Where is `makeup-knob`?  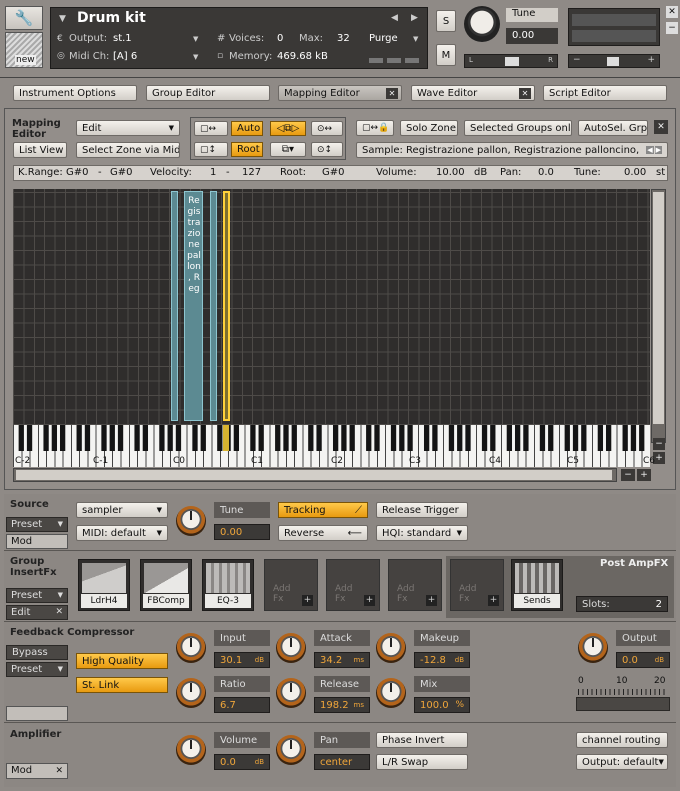 makeup-knob is located at coordinates (391, 648).